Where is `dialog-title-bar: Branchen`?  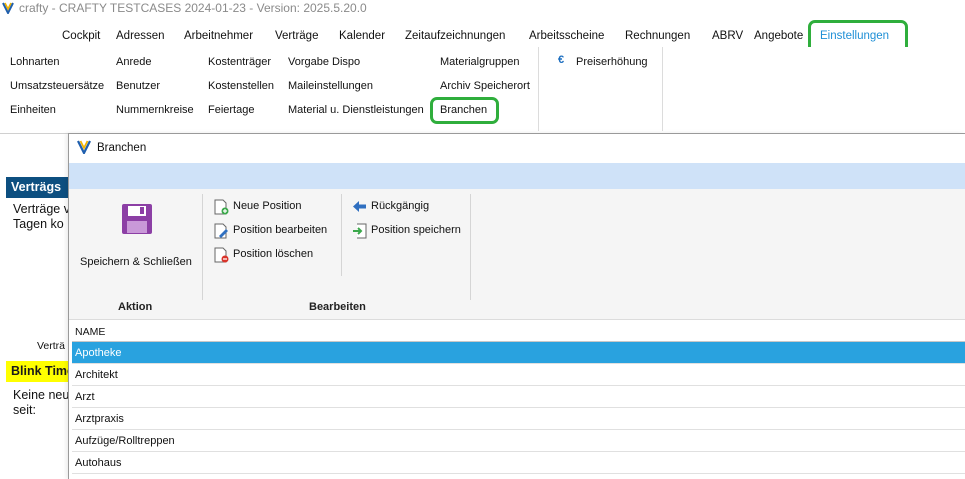 dialog-title-bar: Branchen is located at coordinates (517, 148).